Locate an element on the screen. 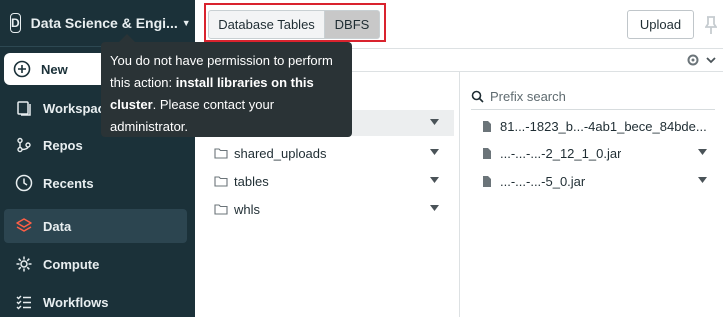 Image resolution: width=723 pixels, height=317 pixels. prefix-search-field: Prefix search is located at coordinates (593, 96).